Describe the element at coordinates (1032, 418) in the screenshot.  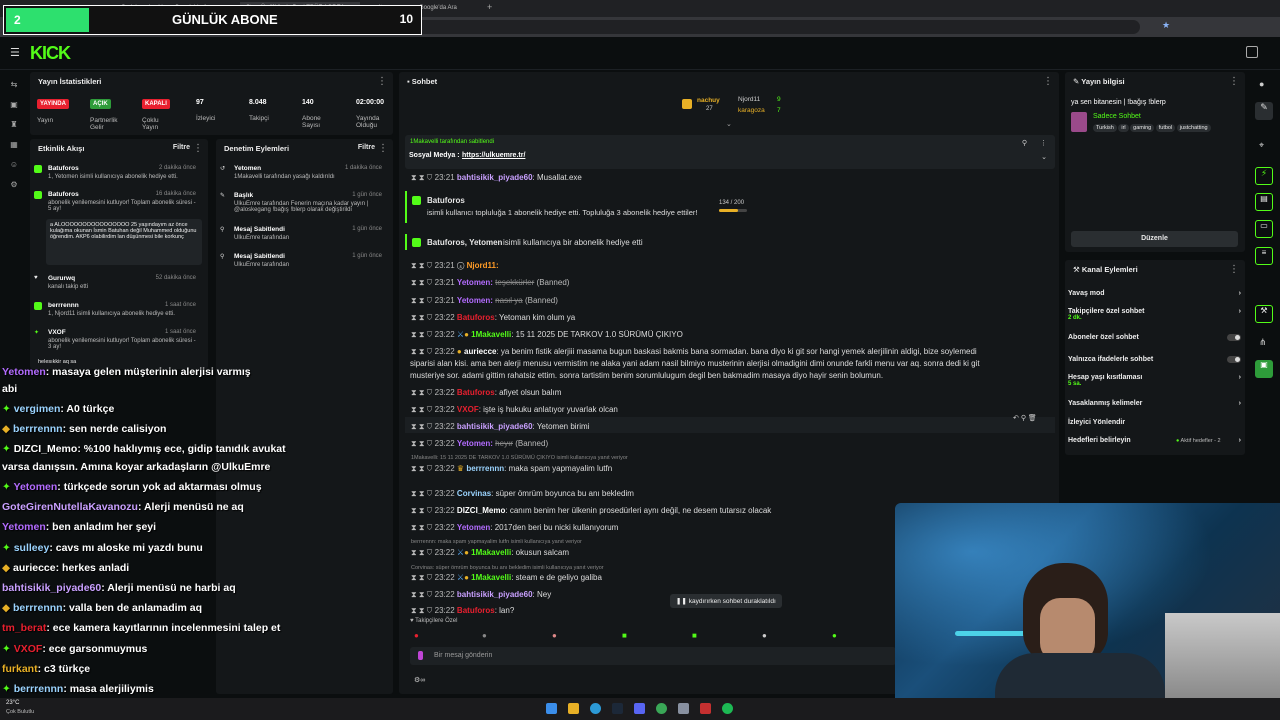
I see `delete-icon: 🗑` at that location.